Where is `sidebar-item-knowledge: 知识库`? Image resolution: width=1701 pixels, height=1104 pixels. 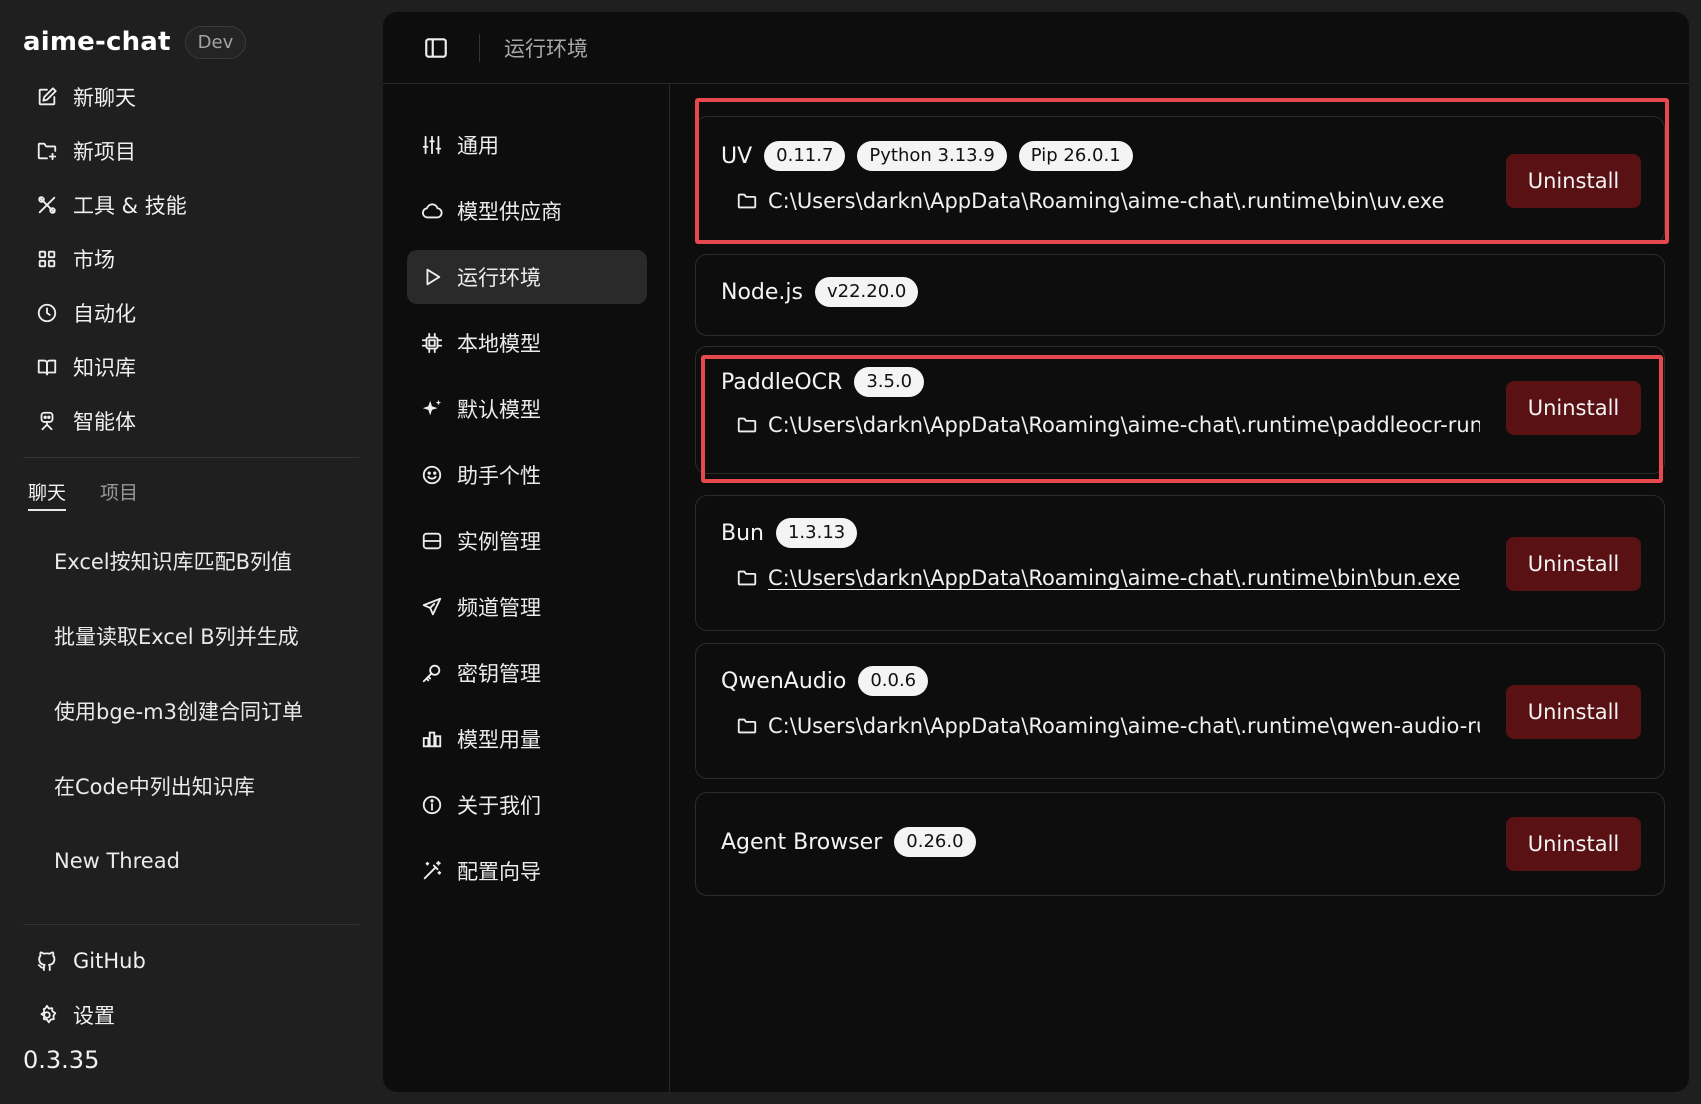 sidebar-item-knowledge: 知识库 is located at coordinates (191, 367).